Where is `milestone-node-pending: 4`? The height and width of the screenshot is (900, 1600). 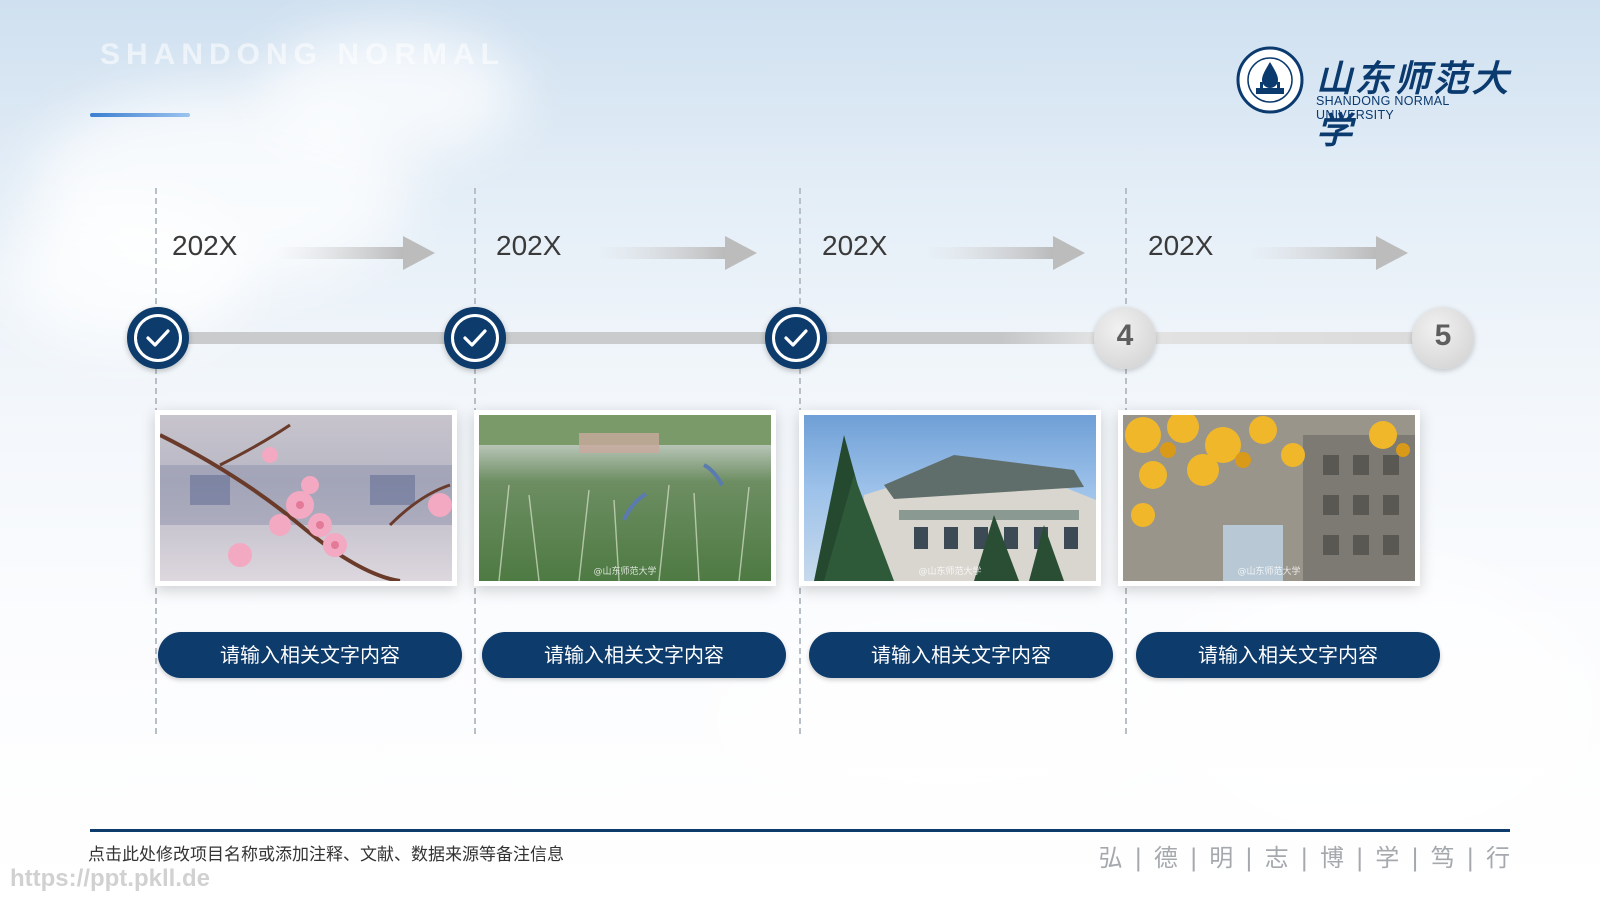
milestone-node-pending: 4 is located at coordinates (1125, 338).